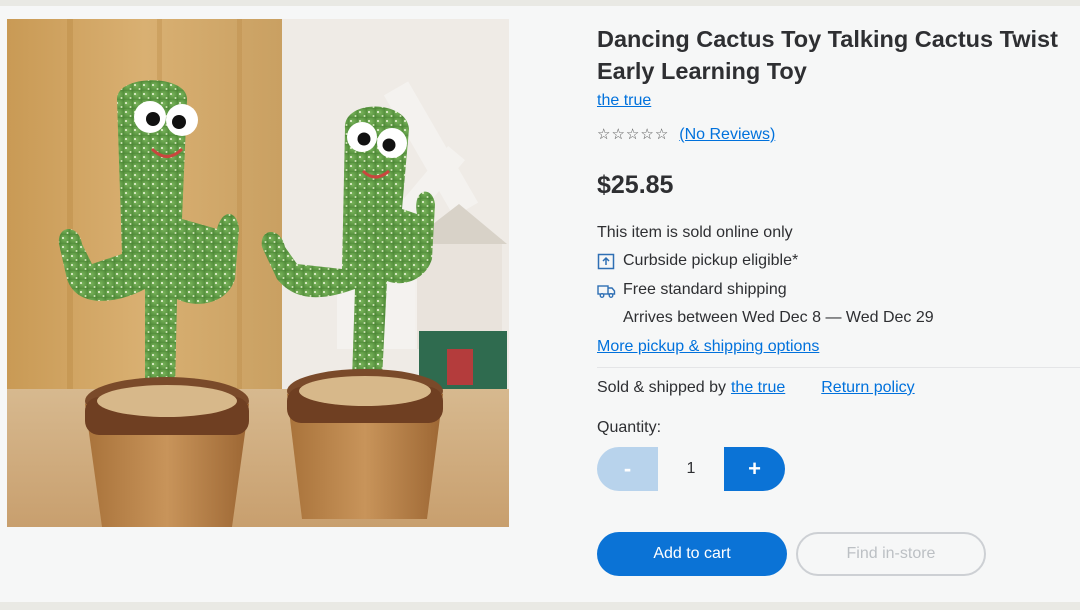 The width and height of the screenshot is (1080, 610). Describe the element at coordinates (606, 290) in the screenshot. I see `delivery-truck-icon` at that location.